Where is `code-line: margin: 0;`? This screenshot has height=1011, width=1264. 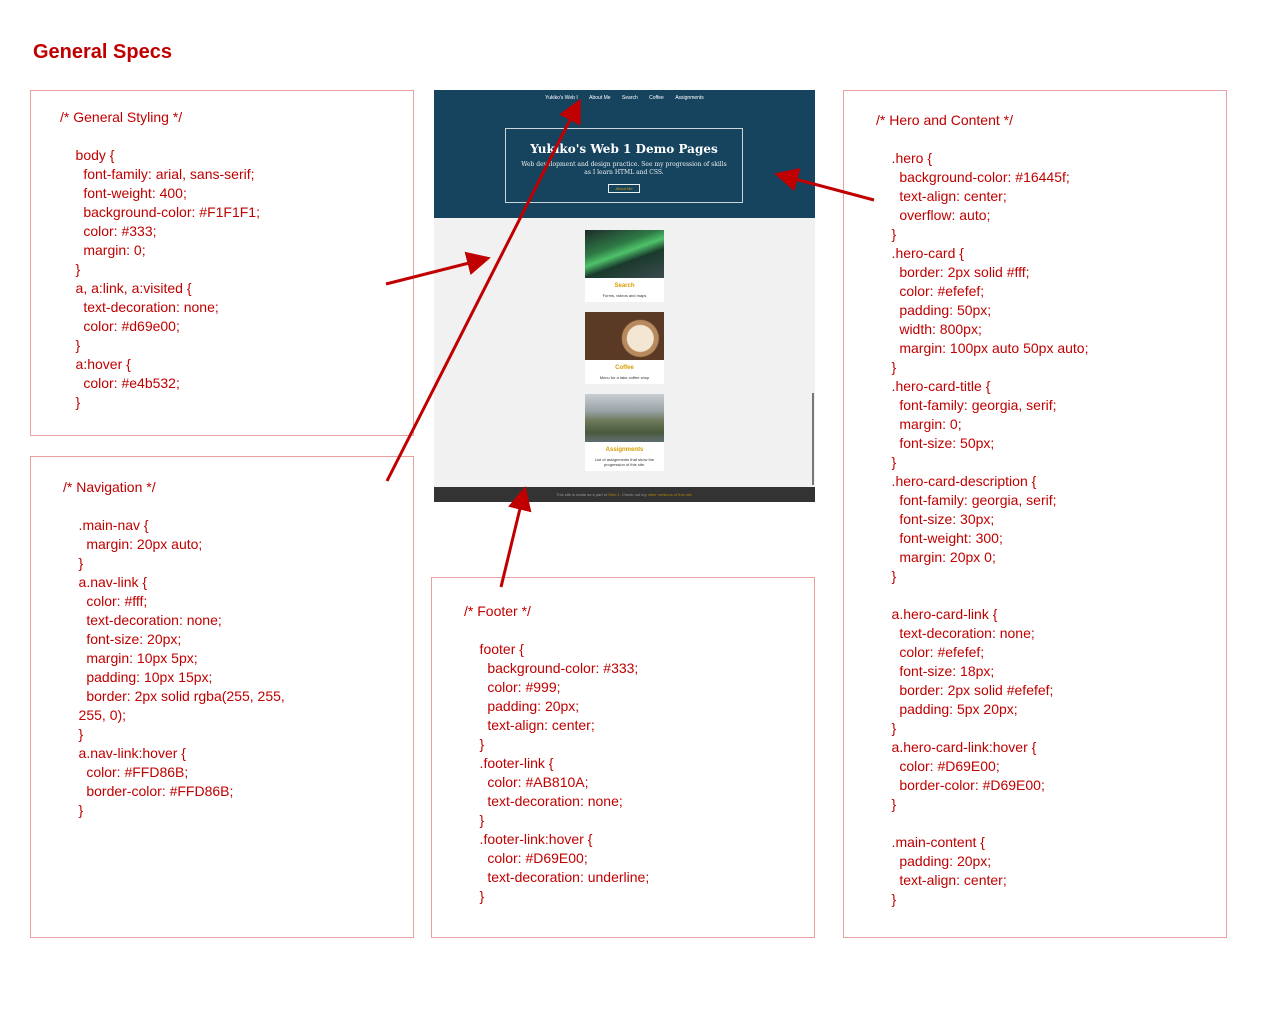
code-line: margin: 0; is located at coordinates (103, 250).